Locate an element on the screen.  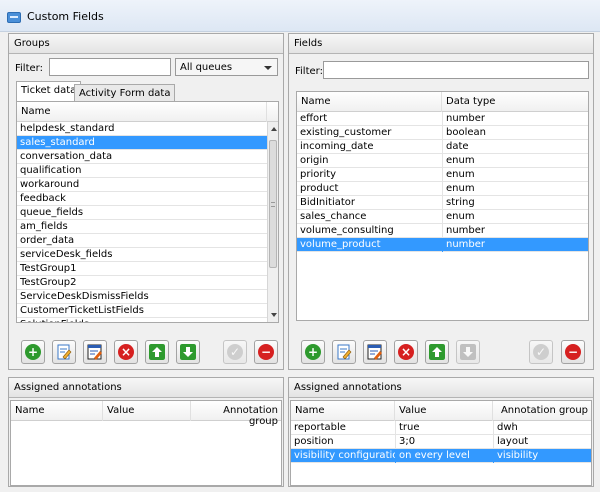
move-field-up-button is located at coordinates (437, 352).